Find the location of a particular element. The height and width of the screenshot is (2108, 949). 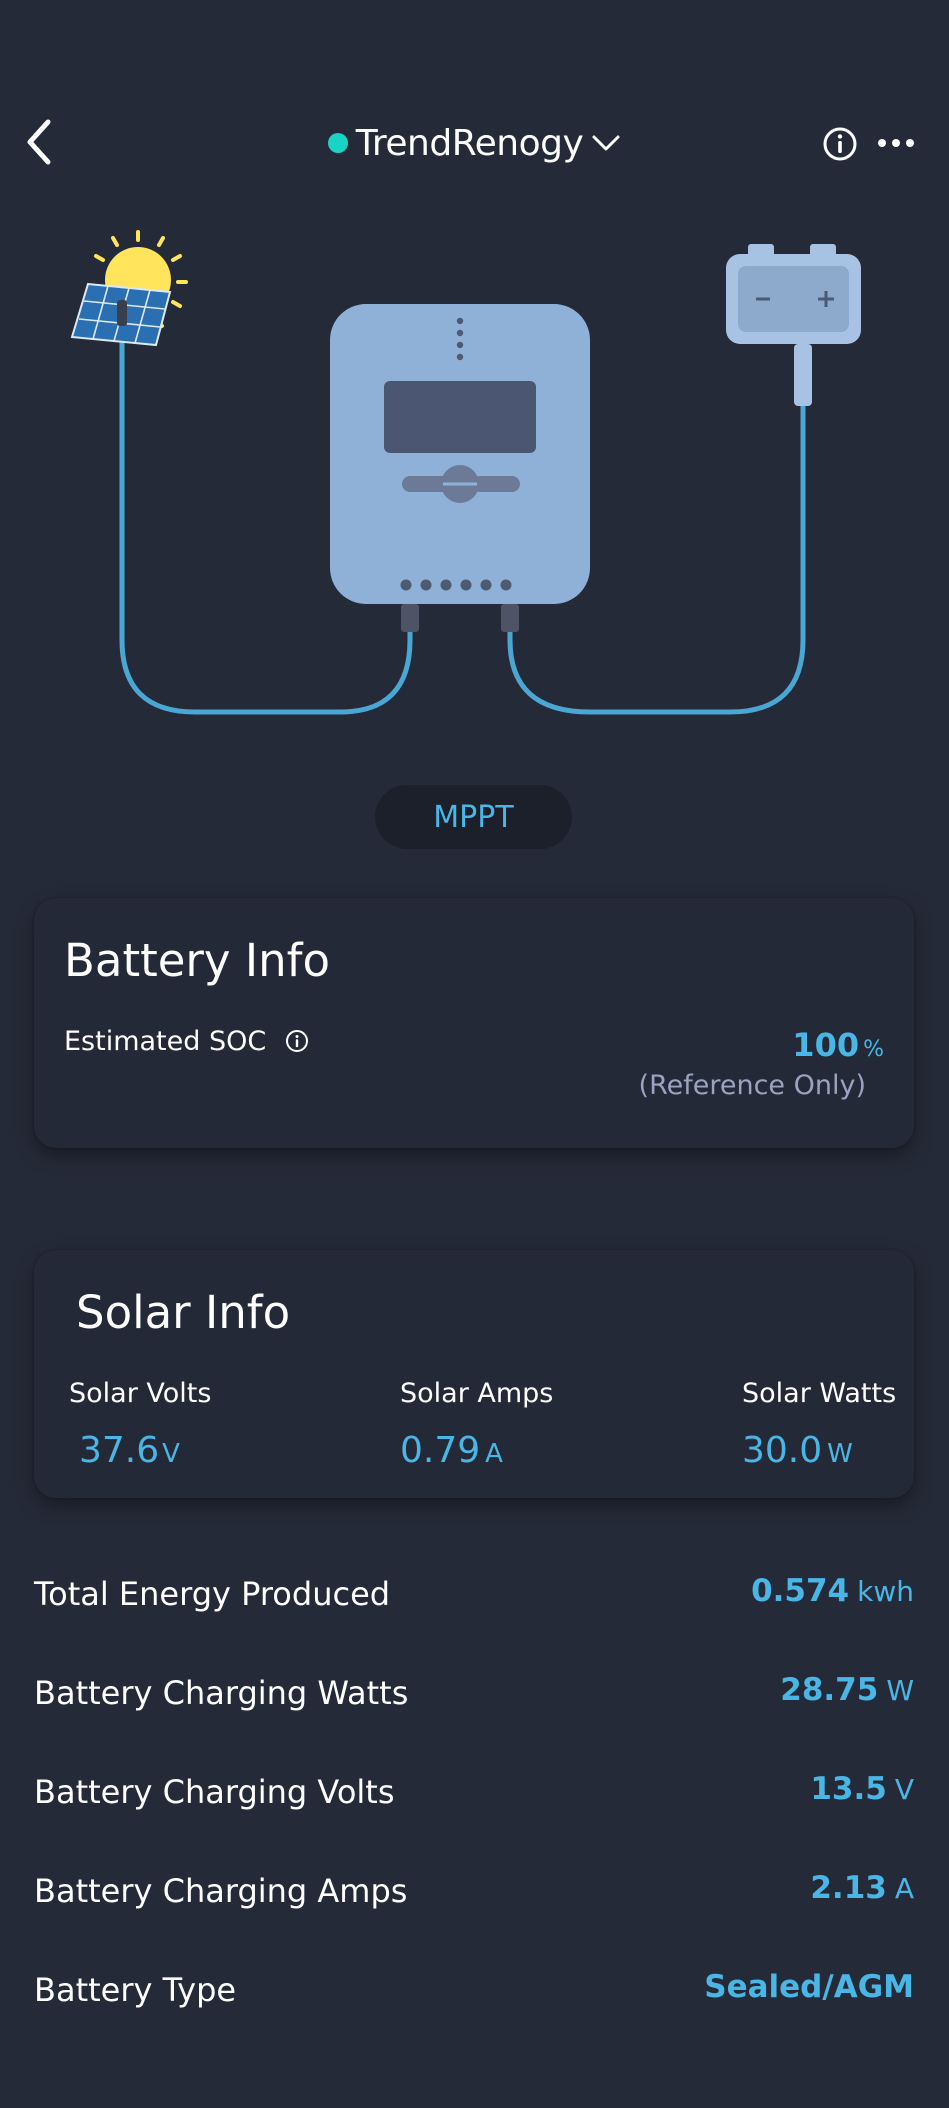

stat-label: Battery Charging Amps is located at coordinates (221, 1891).